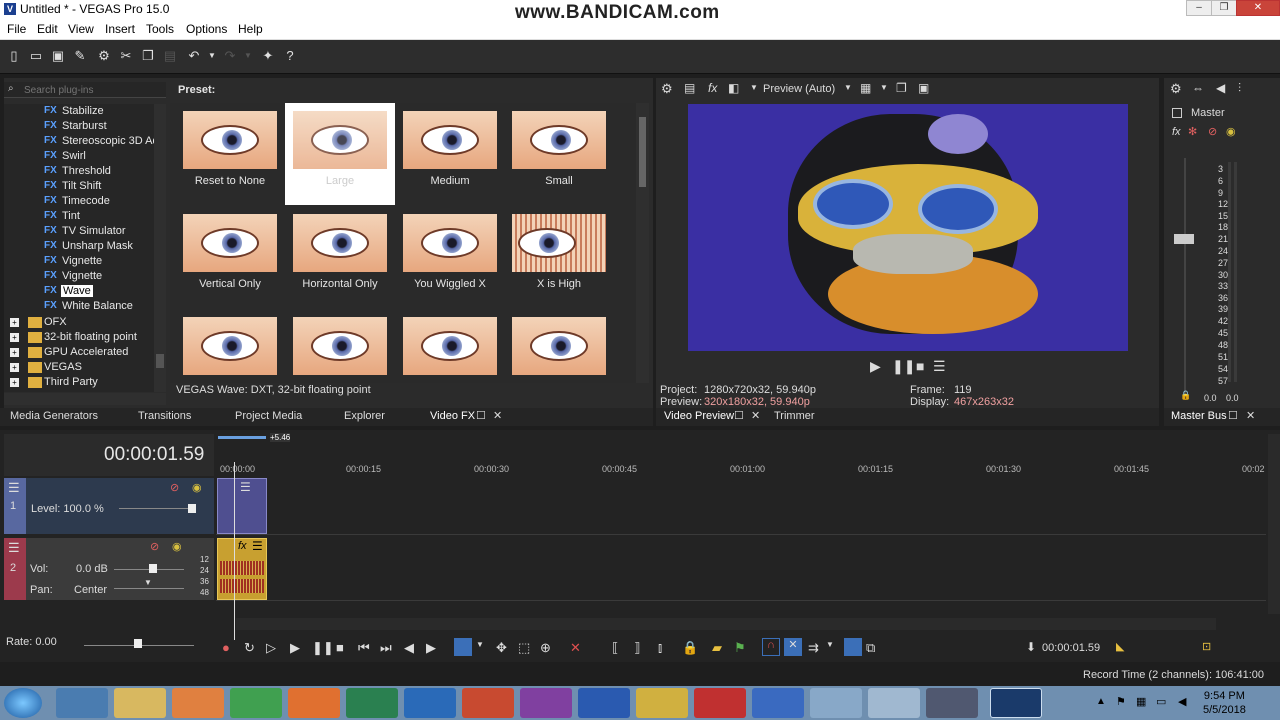 The image size is (1280, 720). Describe the element at coordinates (257, 546) in the screenshot. I see `event-menu-icon: ☰` at that location.